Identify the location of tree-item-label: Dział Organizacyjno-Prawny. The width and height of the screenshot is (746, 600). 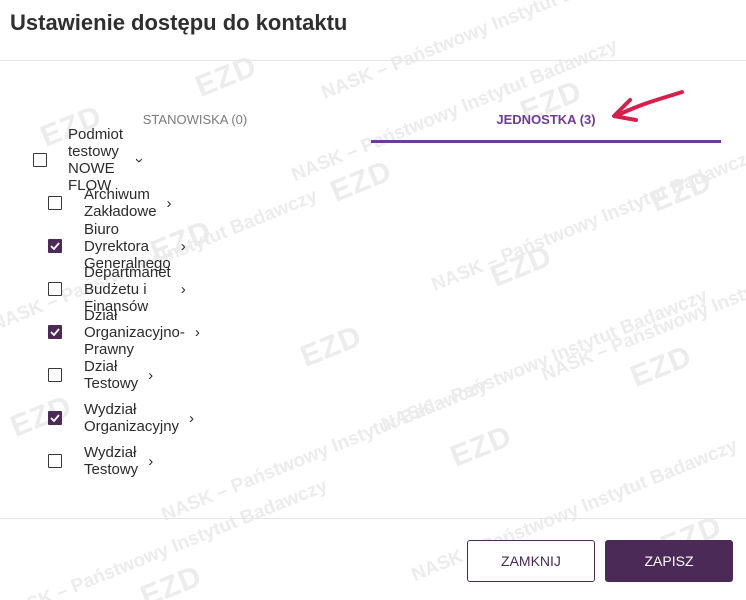
(134, 332).